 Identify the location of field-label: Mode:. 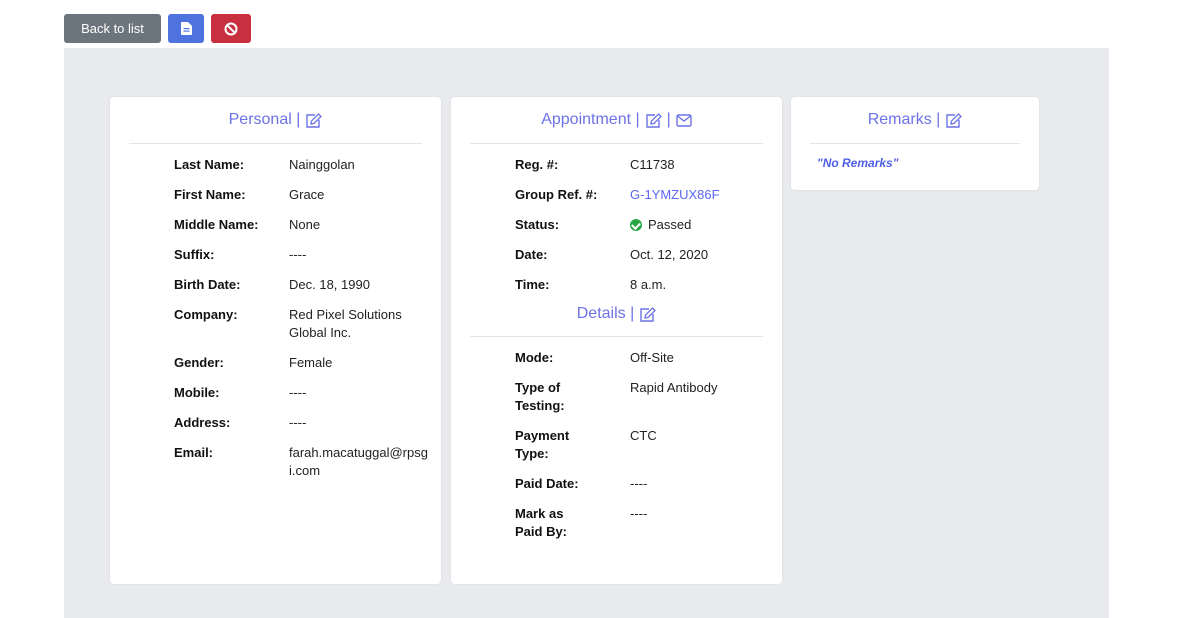
(534, 357).